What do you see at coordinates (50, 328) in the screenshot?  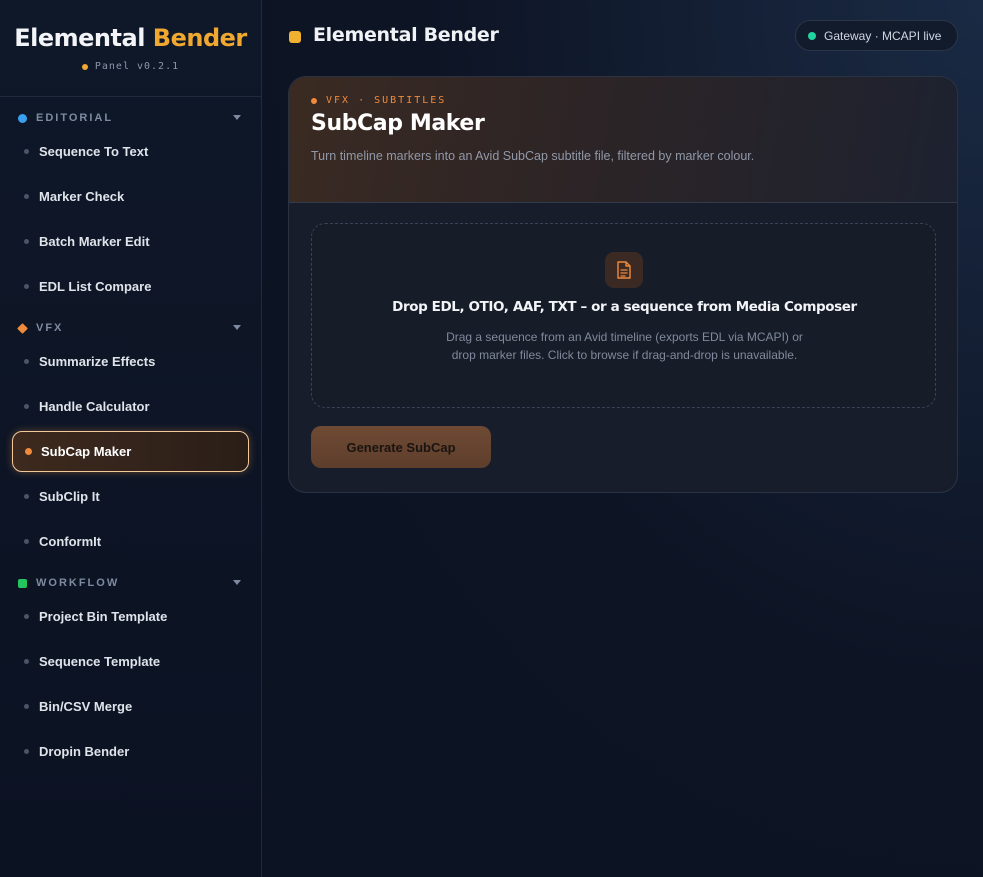 I see `section-label-vfx: VFX` at bounding box center [50, 328].